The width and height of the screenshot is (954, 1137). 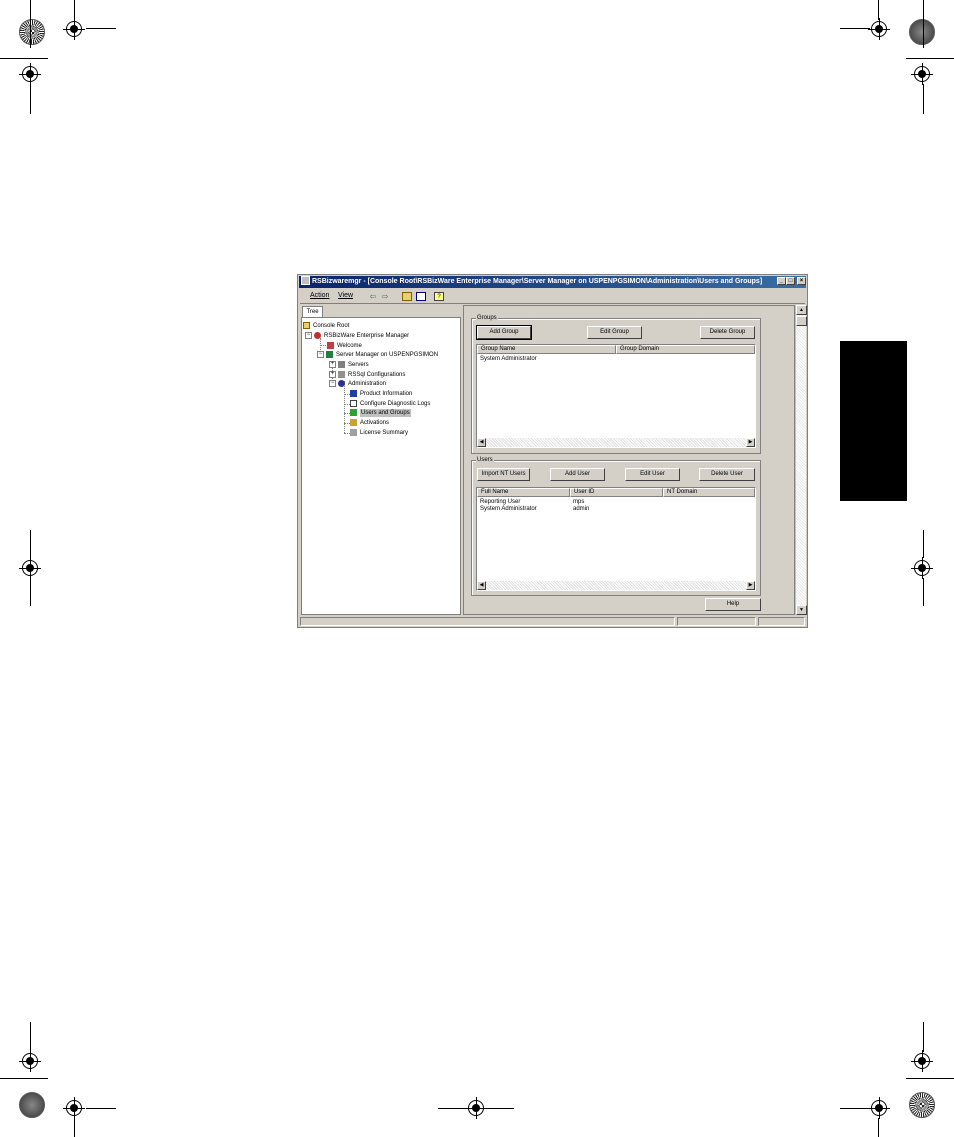 I want to click on forward-arrow-icon: ⇨, so click(x=385, y=296).